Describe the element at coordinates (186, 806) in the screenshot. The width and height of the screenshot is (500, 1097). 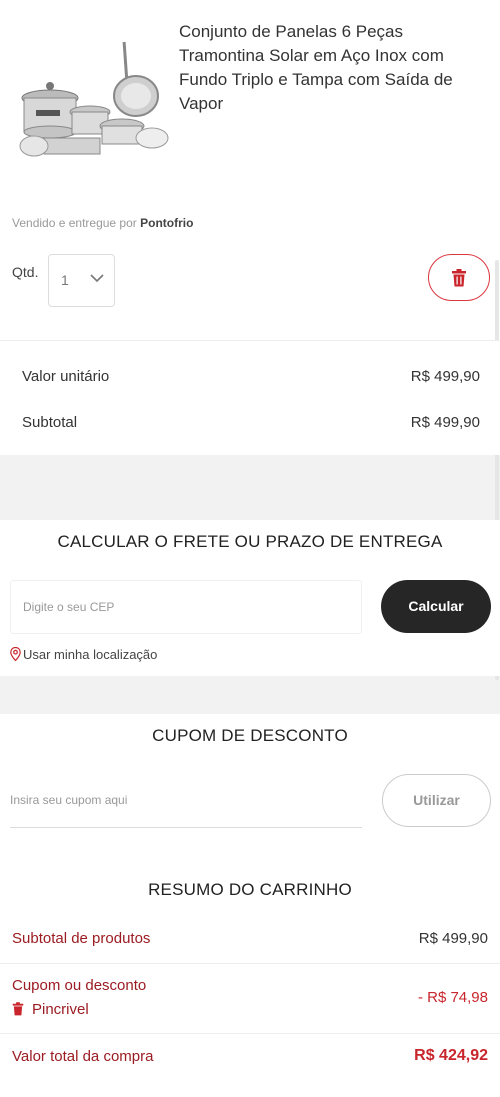
I see `coupon-input: Insira seu cupom aqui` at that location.